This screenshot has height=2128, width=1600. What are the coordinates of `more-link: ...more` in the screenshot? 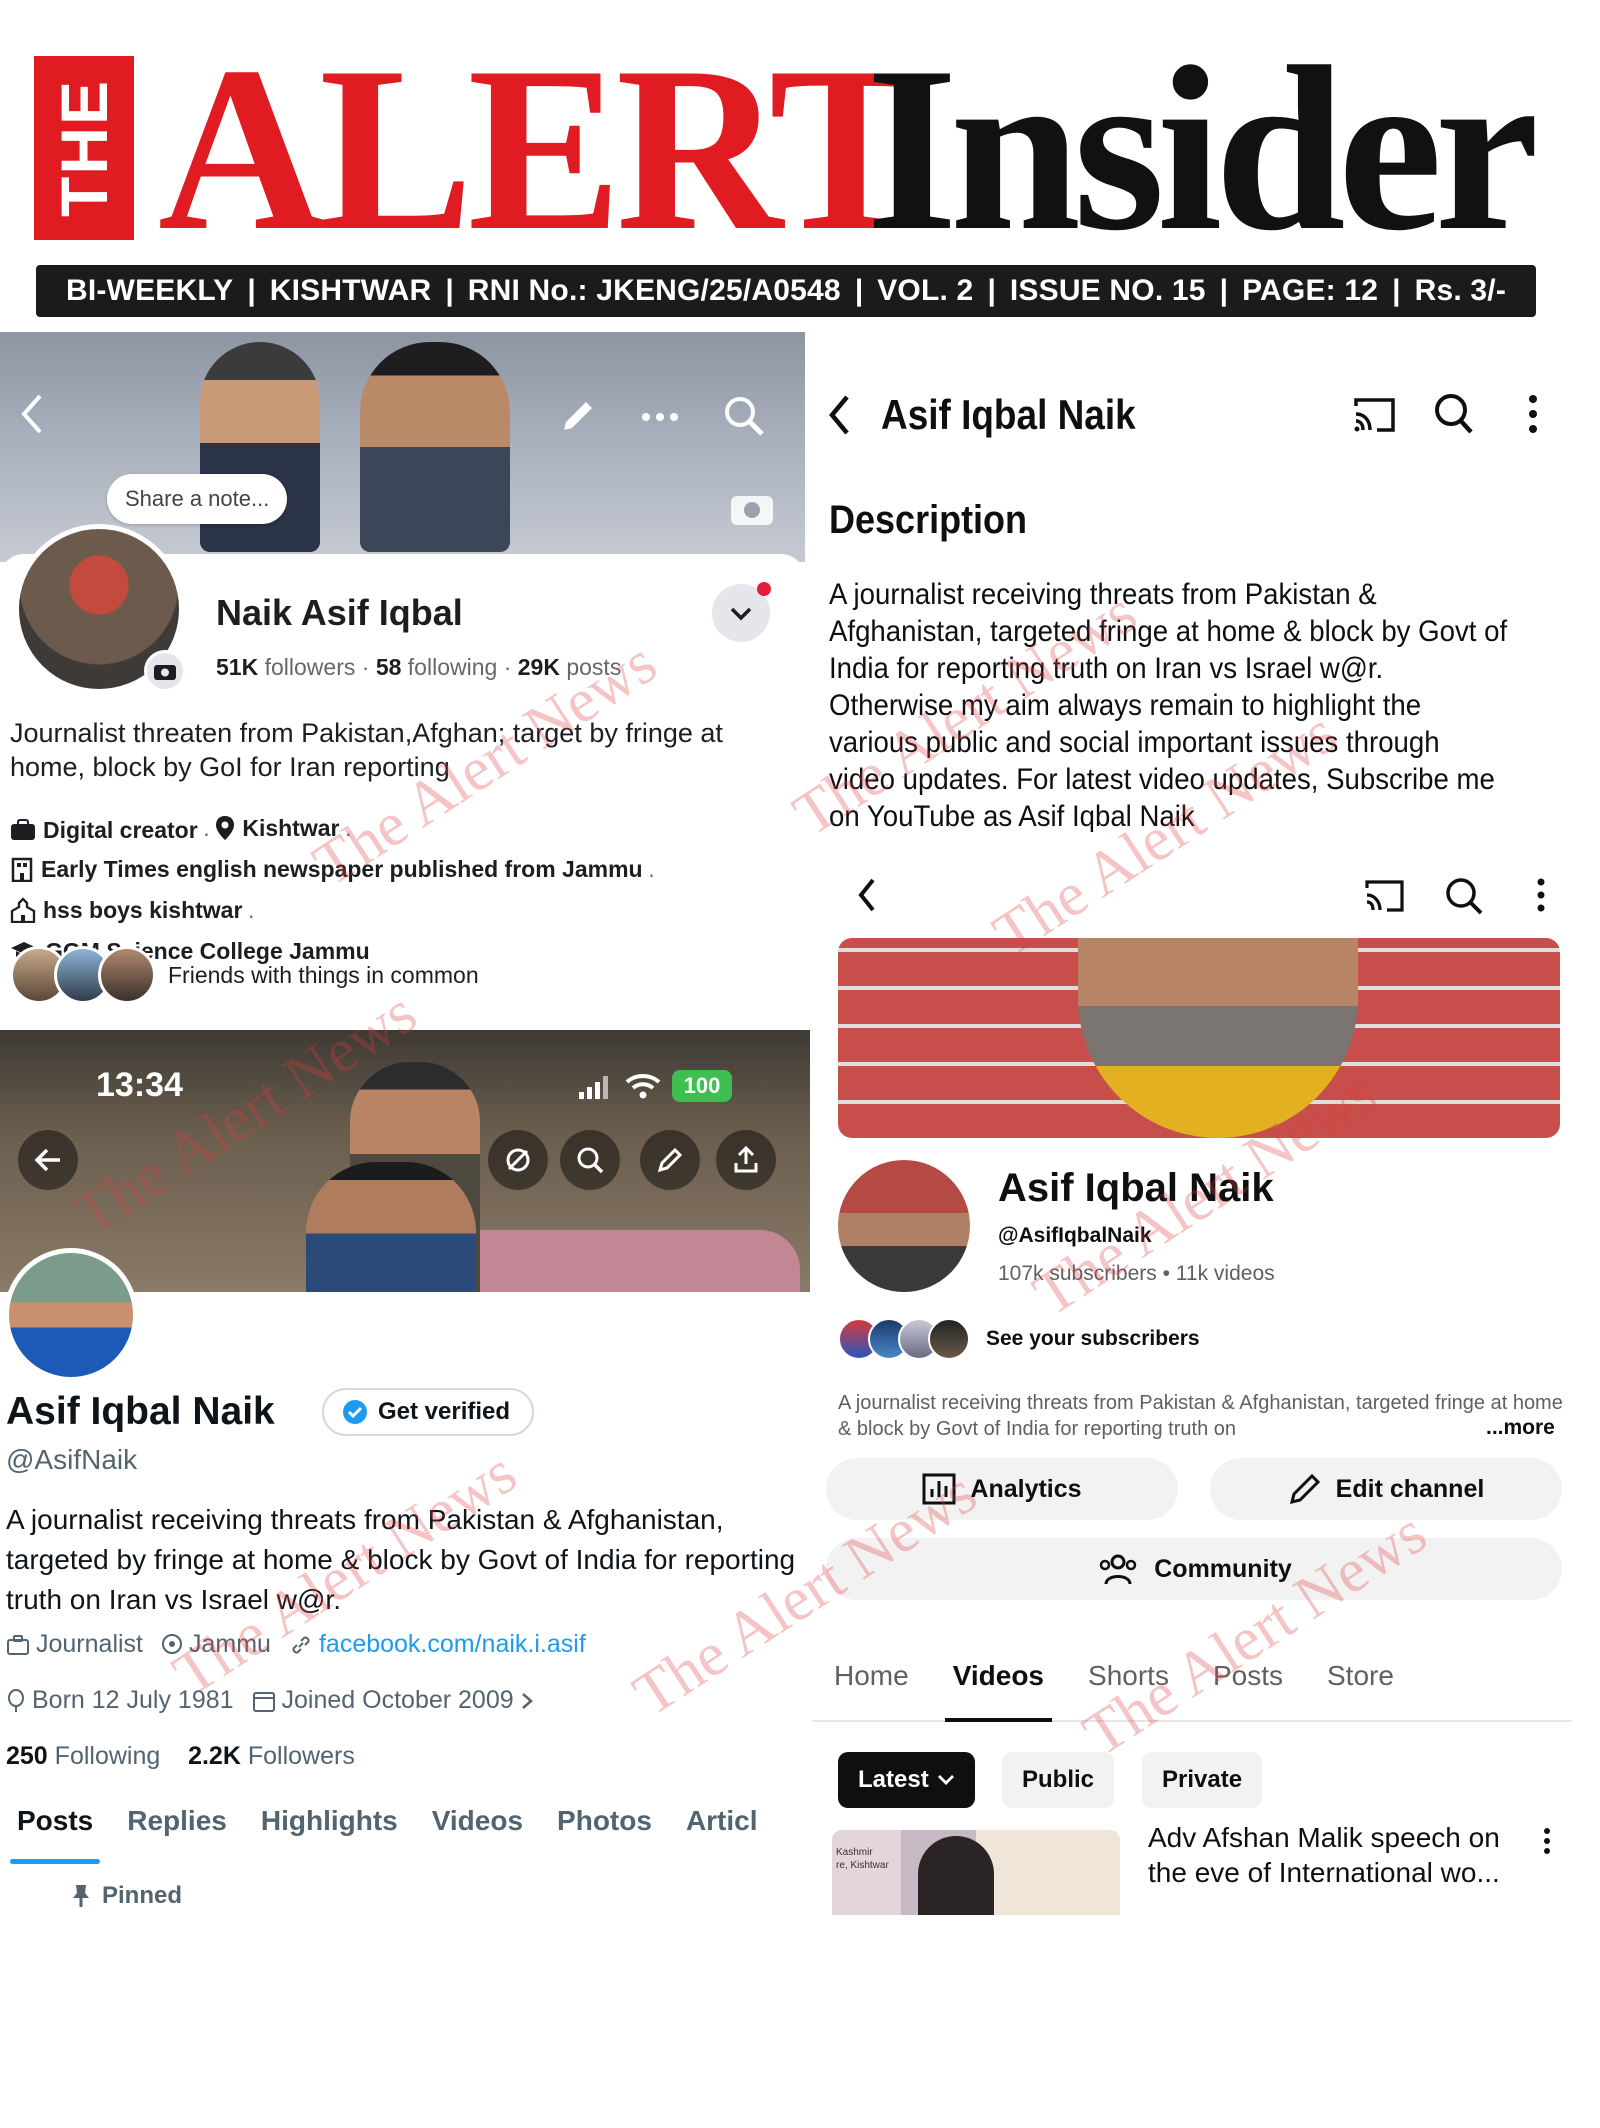 It's located at (1517, 1428).